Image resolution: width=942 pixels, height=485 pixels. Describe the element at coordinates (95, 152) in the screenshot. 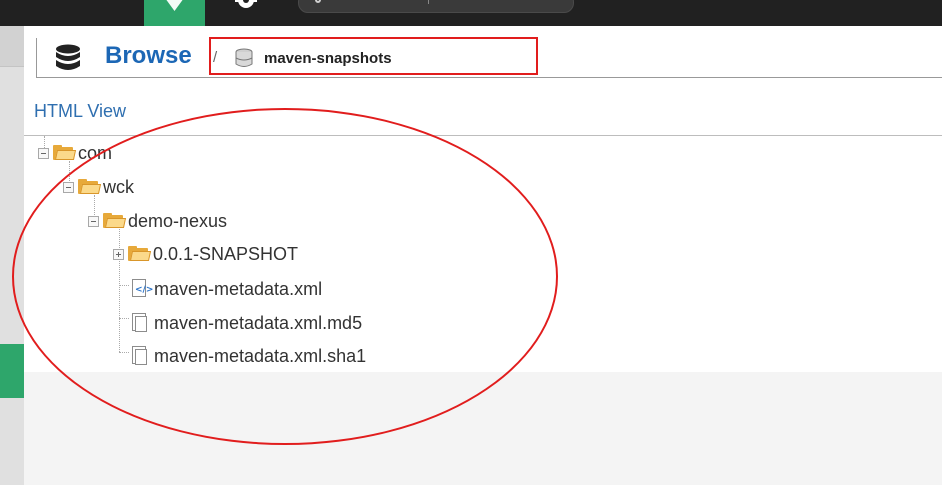

I see `tree-item-label: com` at that location.